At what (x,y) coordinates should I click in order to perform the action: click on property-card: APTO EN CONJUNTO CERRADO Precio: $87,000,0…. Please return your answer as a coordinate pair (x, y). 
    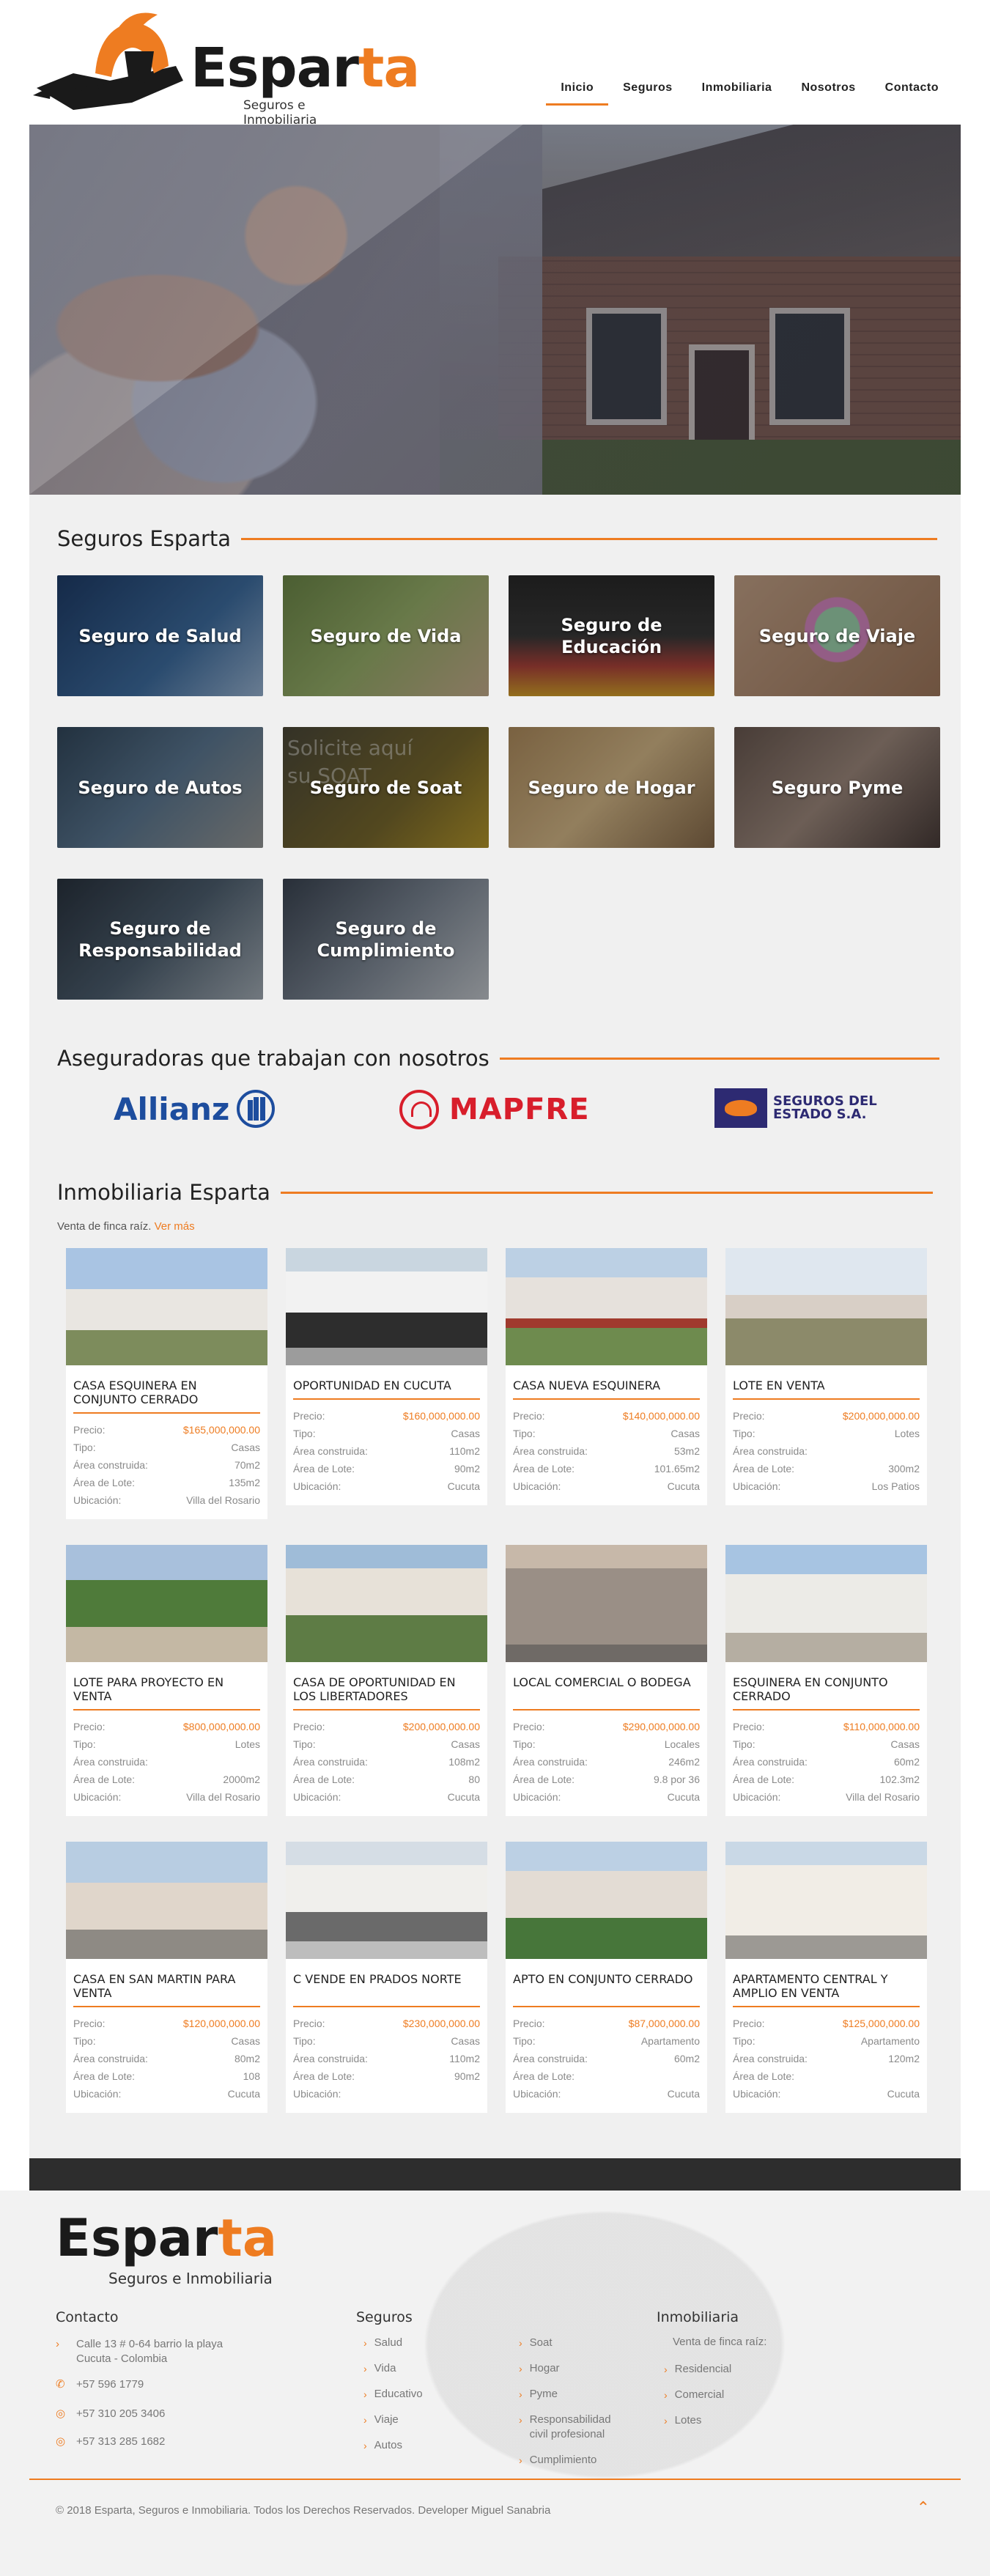
    Looking at the image, I should click on (606, 1977).